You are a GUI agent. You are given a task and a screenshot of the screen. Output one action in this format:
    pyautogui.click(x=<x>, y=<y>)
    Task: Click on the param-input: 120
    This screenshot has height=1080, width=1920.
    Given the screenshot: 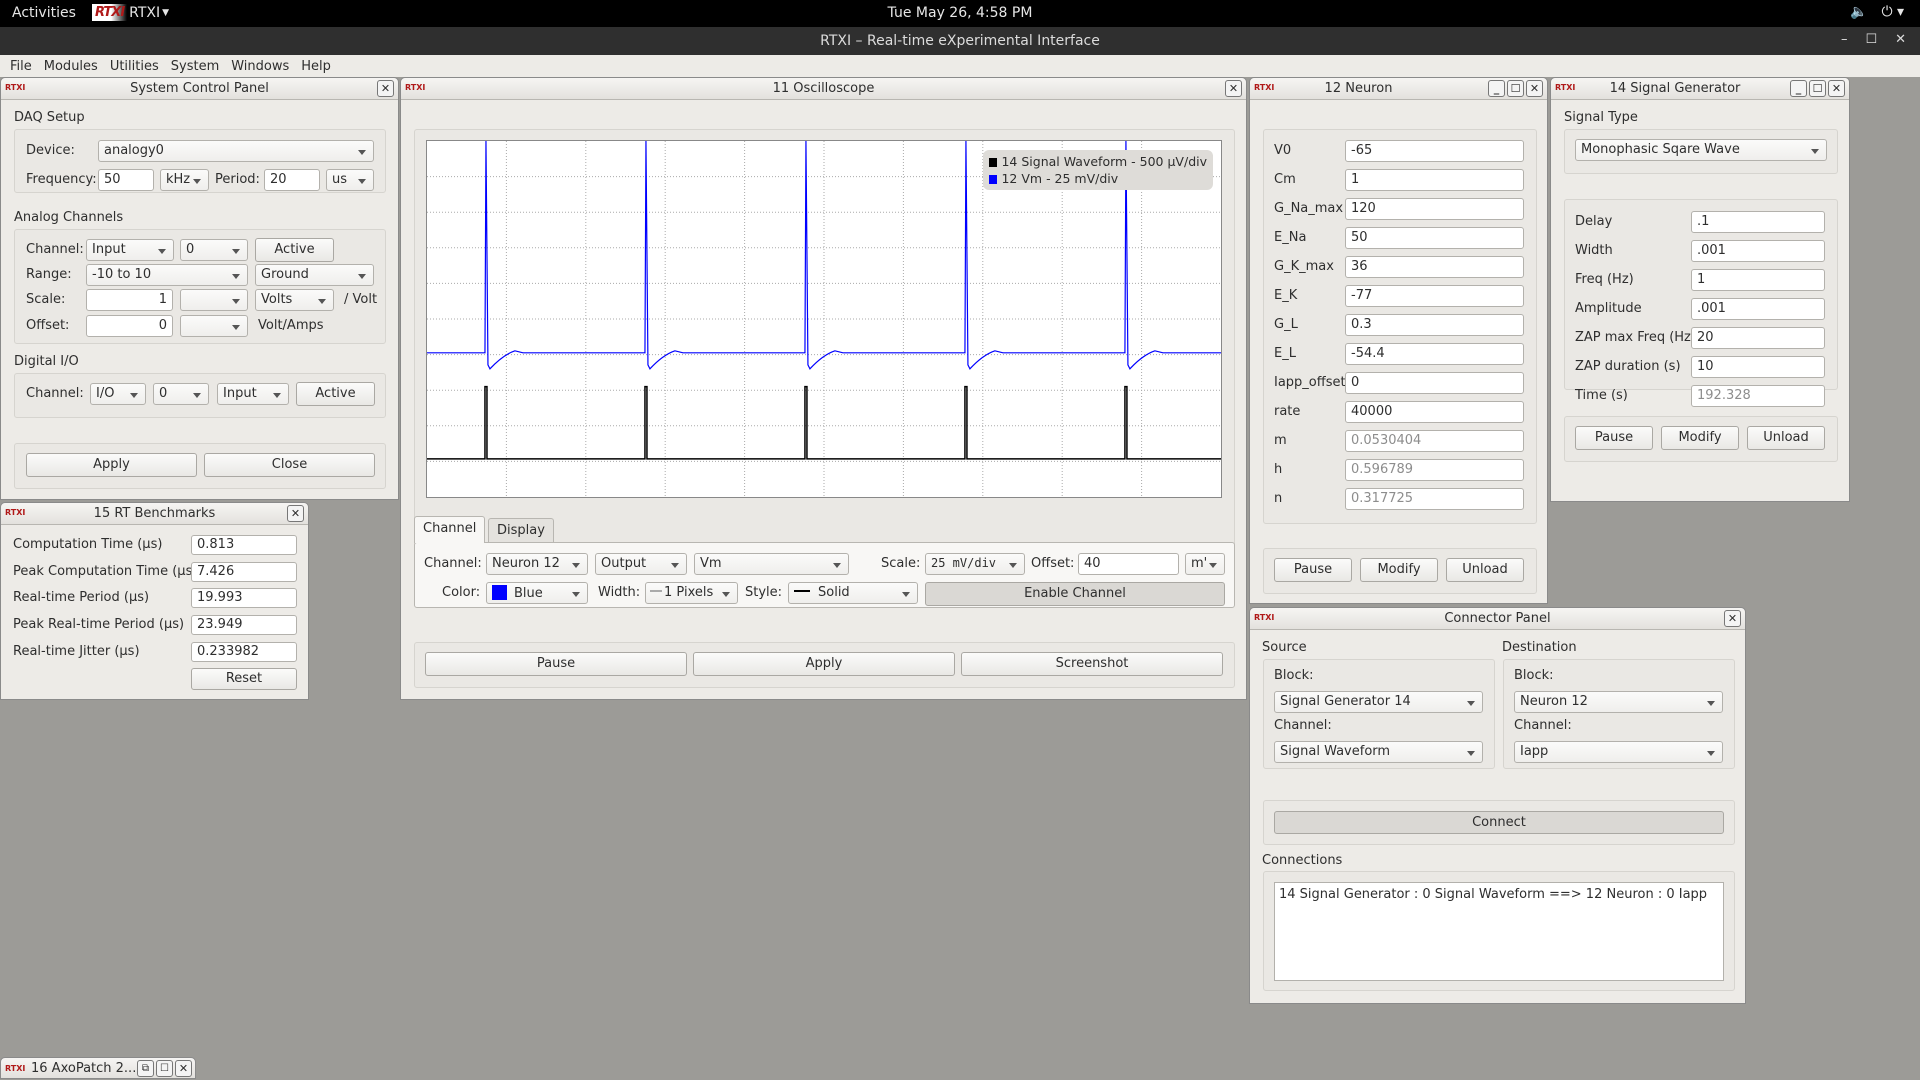 What is the action you would take?
    pyautogui.click(x=1434, y=209)
    